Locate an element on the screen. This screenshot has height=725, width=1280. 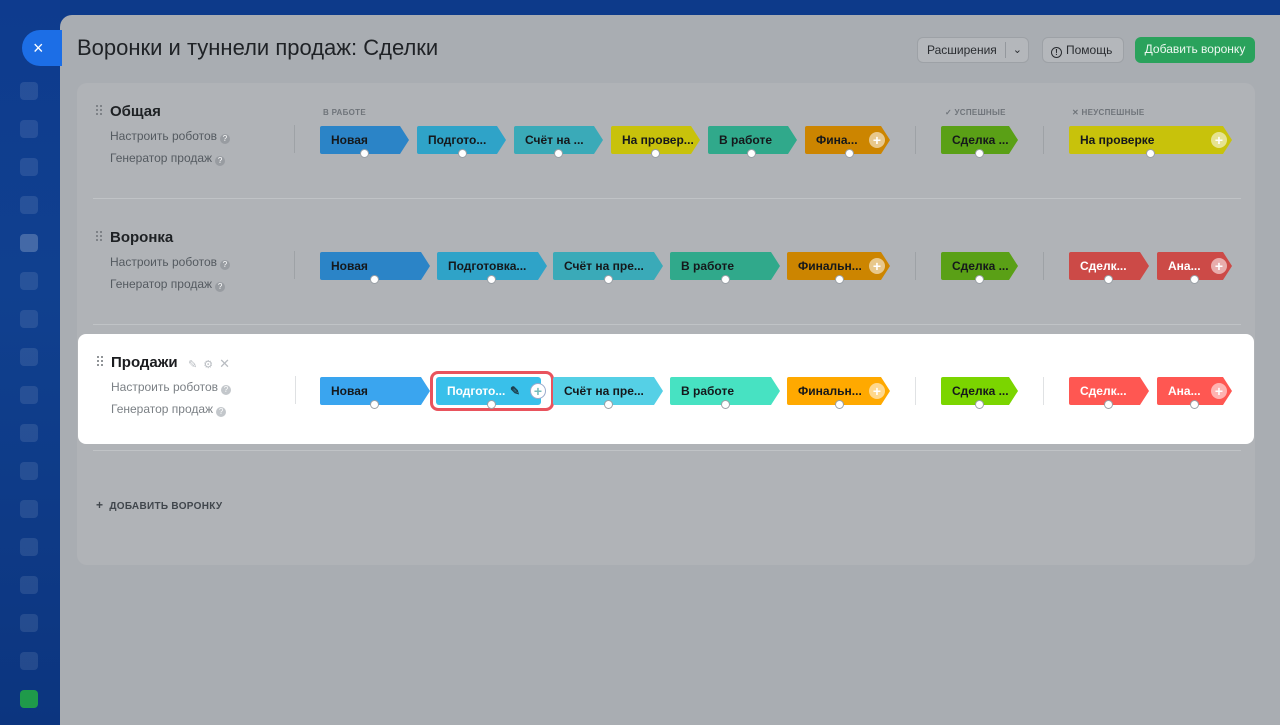
funnel-name: Воронка is located at coordinates (142, 237).